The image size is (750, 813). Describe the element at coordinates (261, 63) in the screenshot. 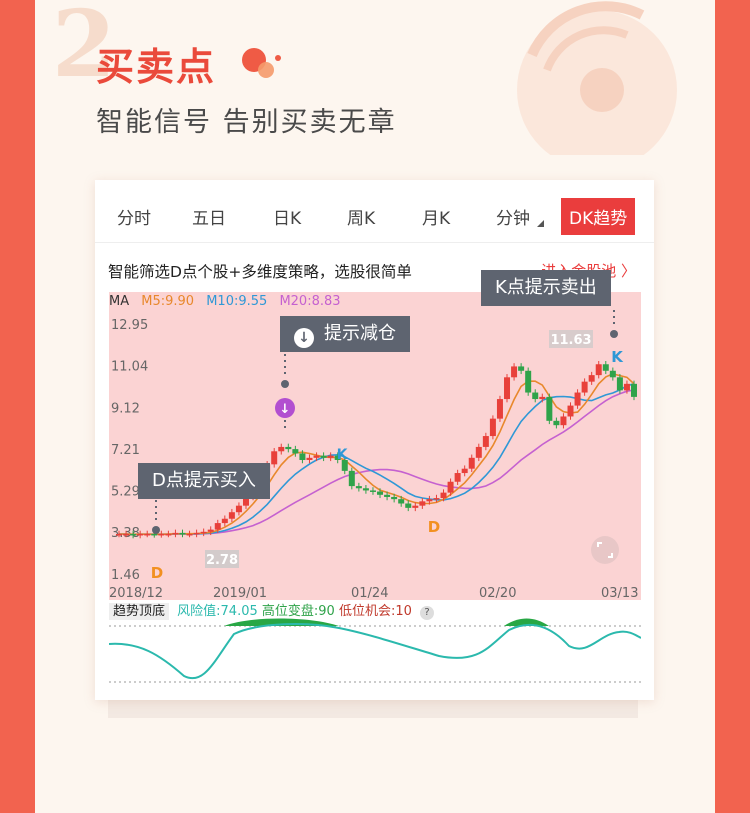

I see `dots-decoration-icon` at that location.